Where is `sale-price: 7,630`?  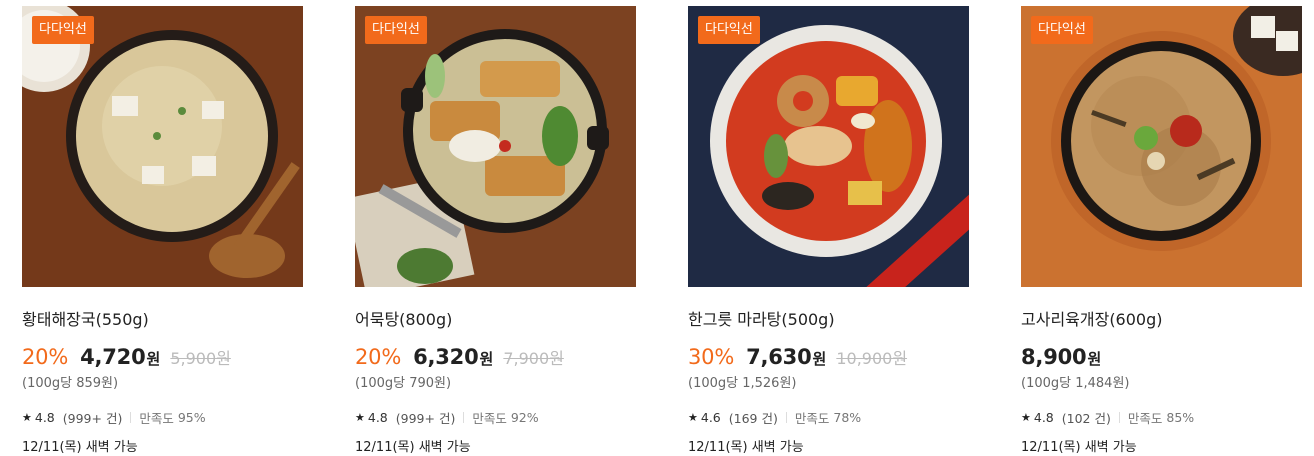
sale-price: 7,630 is located at coordinates (779, 357).